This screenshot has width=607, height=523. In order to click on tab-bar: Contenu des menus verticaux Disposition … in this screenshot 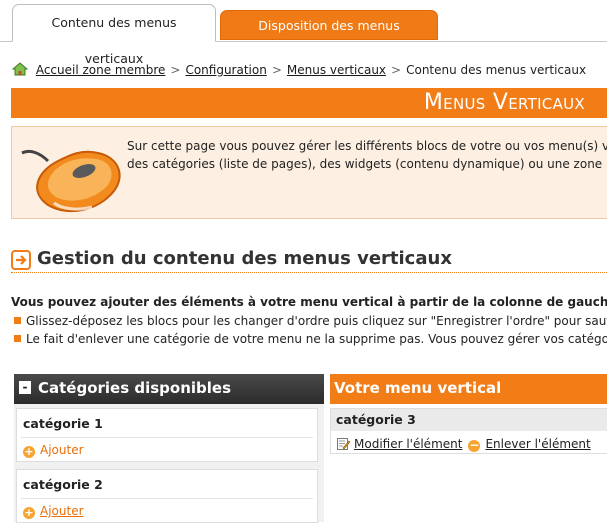, I will do `click(303, 33)`.